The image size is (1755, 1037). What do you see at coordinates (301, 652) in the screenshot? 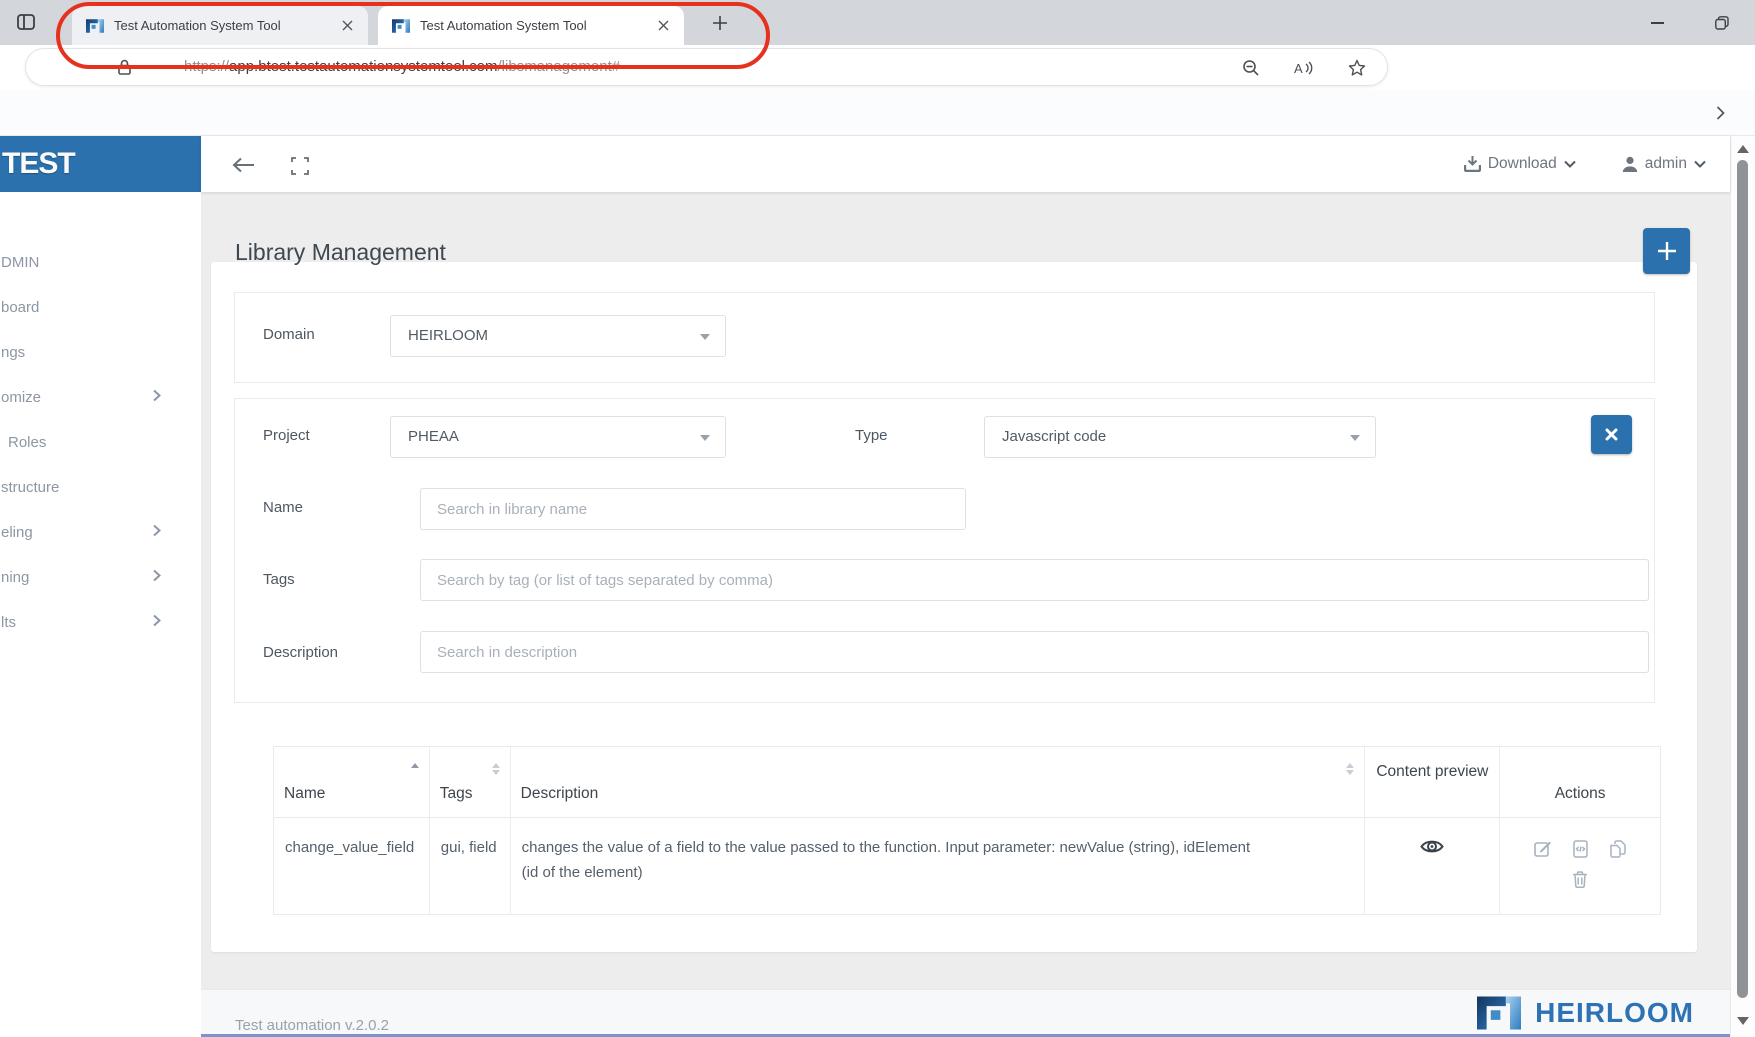
I see `description-label: Description` at bounding box center [301, 652].